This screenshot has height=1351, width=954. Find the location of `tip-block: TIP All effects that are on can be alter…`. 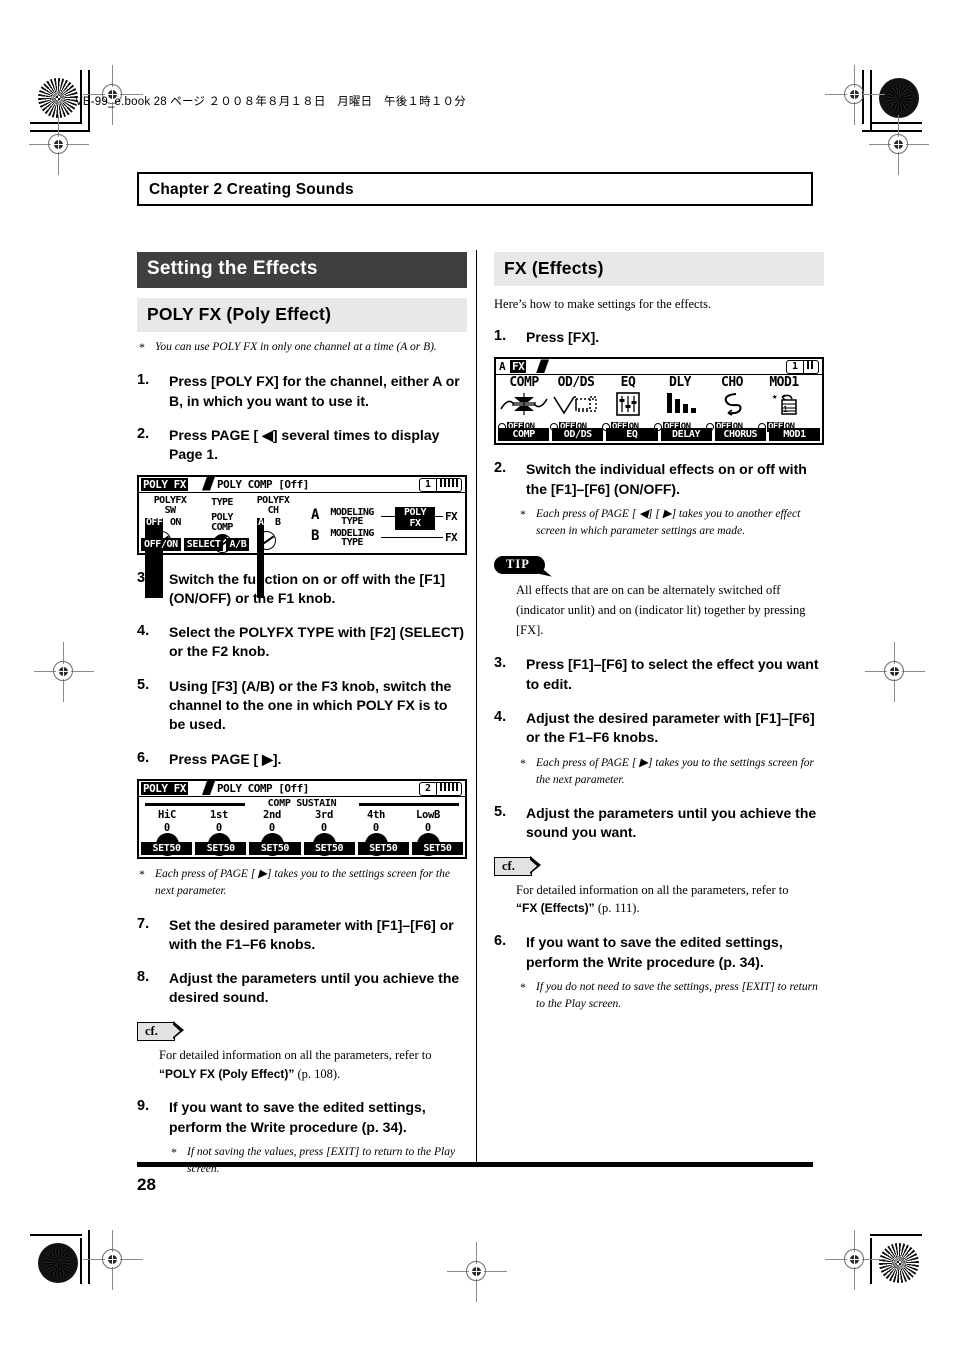

tip-block: TIP All effects that are on can be alter… is located at coordinates (659, 598).